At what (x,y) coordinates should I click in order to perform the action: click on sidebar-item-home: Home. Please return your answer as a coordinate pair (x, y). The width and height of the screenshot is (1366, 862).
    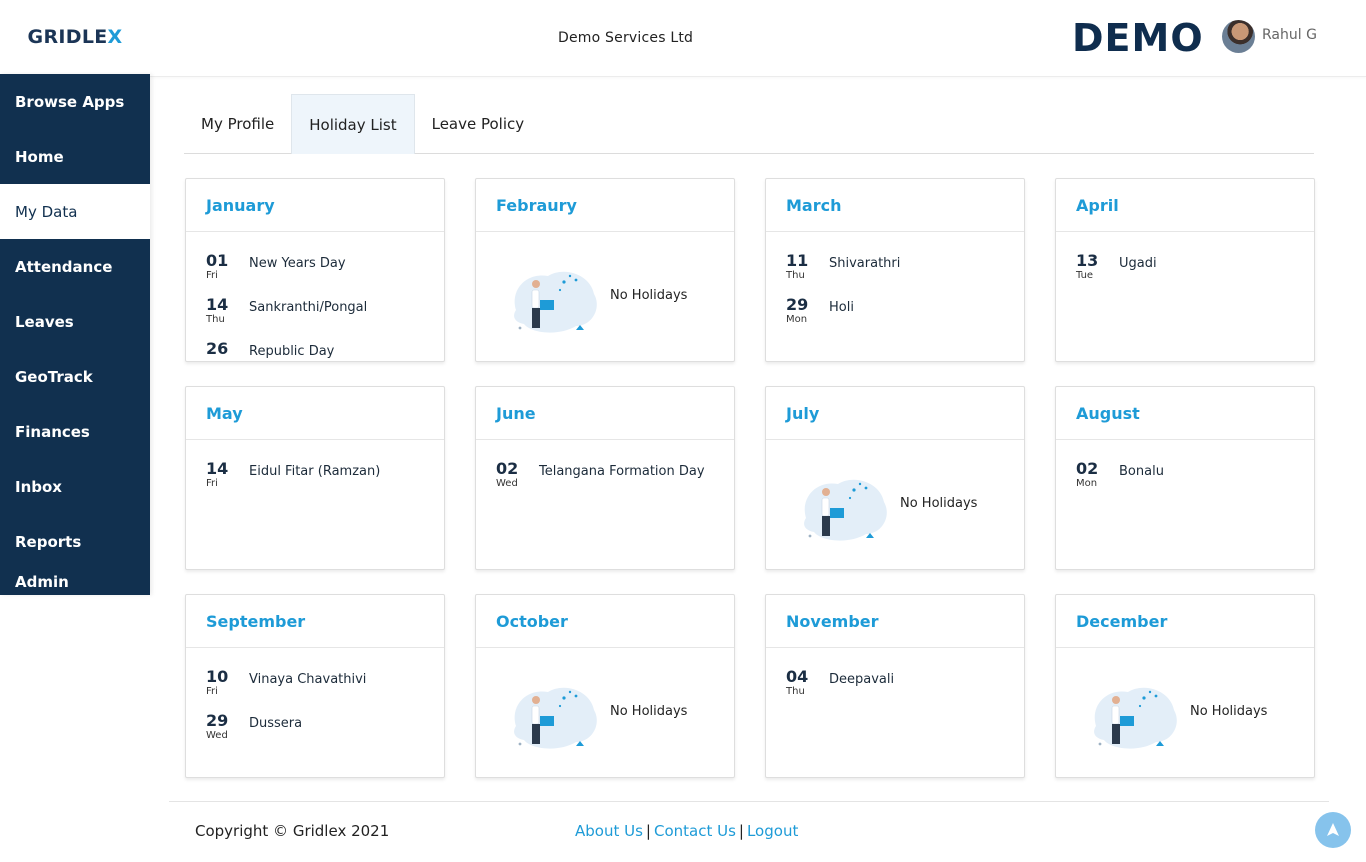
    Looking at the image, I should click on (75, 156).